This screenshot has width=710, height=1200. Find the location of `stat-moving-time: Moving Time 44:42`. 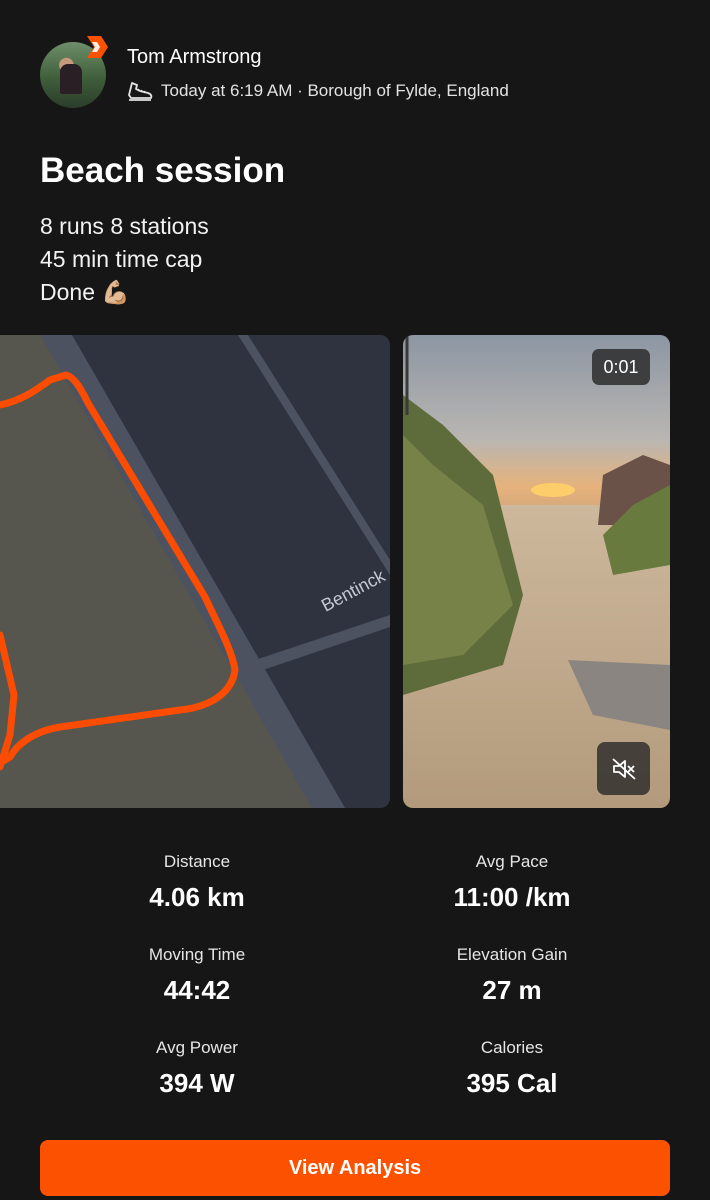

stat-moving-time: Moving Time 44:42 is located at coordinates (197, 975).